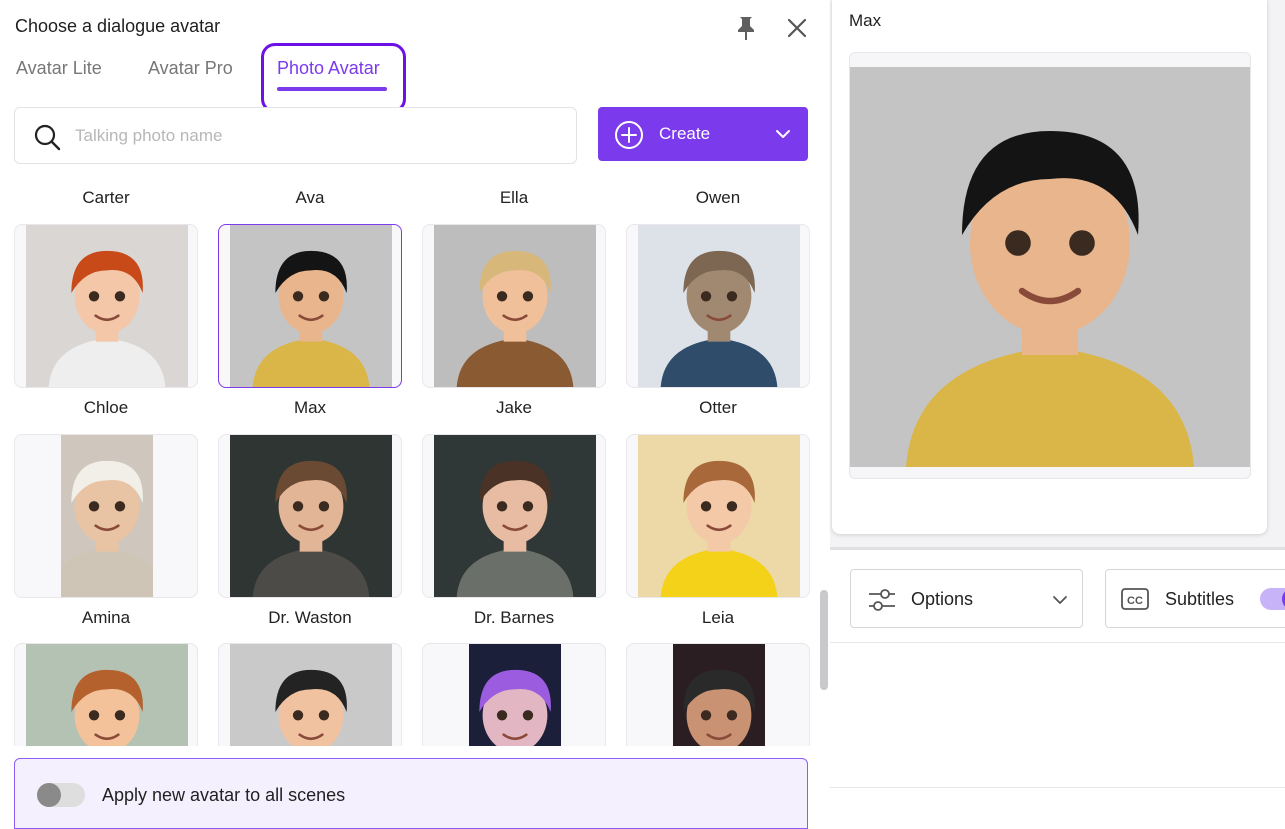 The image size is (1285, 829). What do you see at coordinates (310, 617) in the screenshot?
I see `avatar-name: Dr. Waston` at bounding box center [310, 617].